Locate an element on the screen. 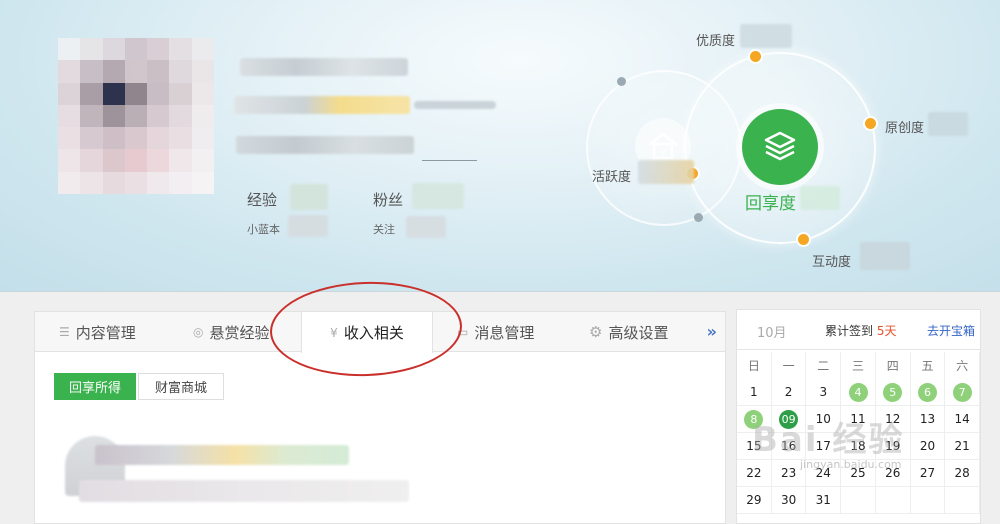 This screenshot has width=1000, height=524. signed-day-marker: 5 is located at coordinates (893, 392).